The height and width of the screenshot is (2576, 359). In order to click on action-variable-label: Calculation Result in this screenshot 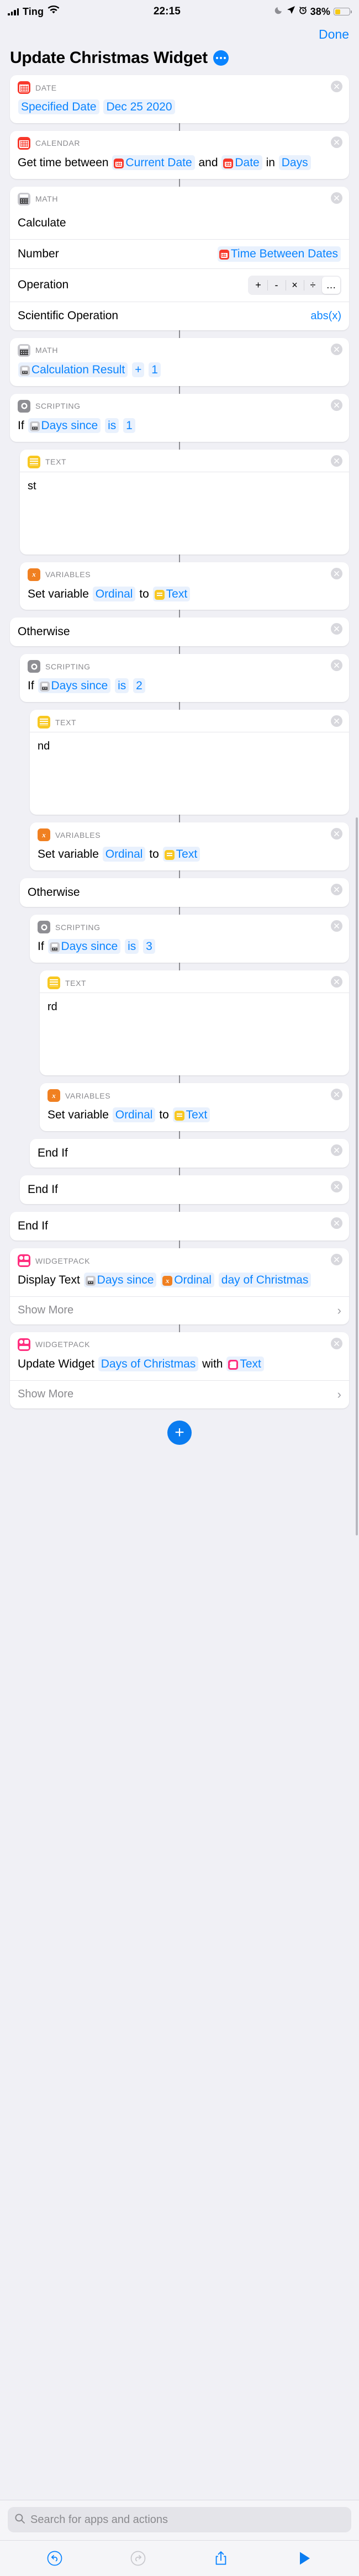, I will do `click(78, 369)`.